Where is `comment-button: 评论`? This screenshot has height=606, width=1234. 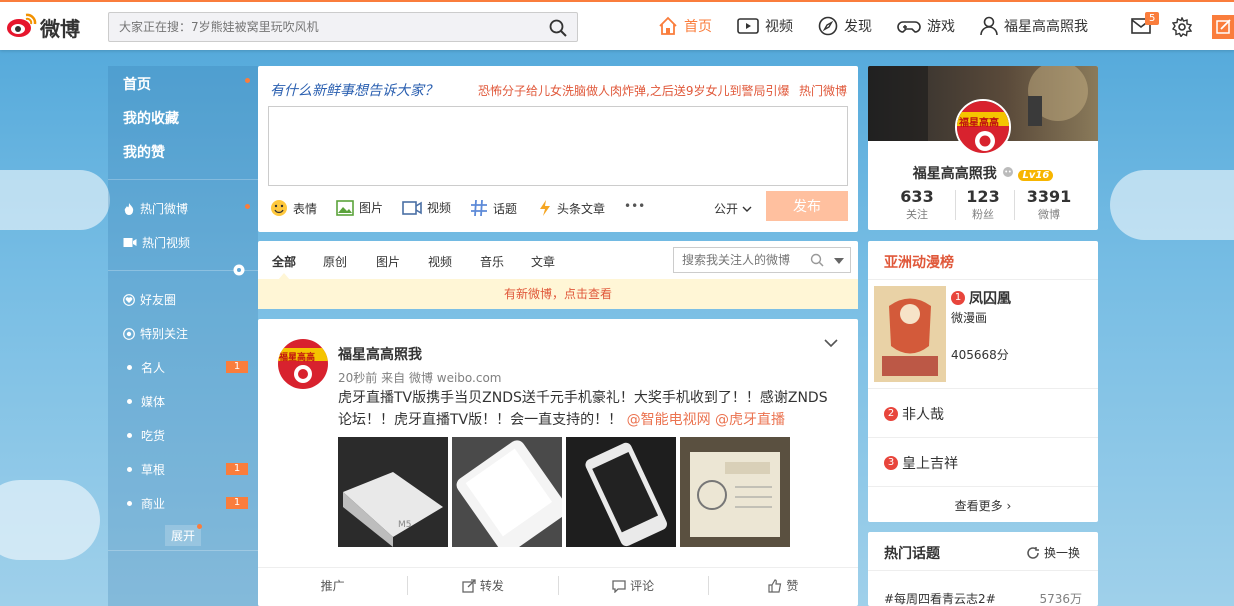
comment-button: 评论 is located at coordinates (634, 585).